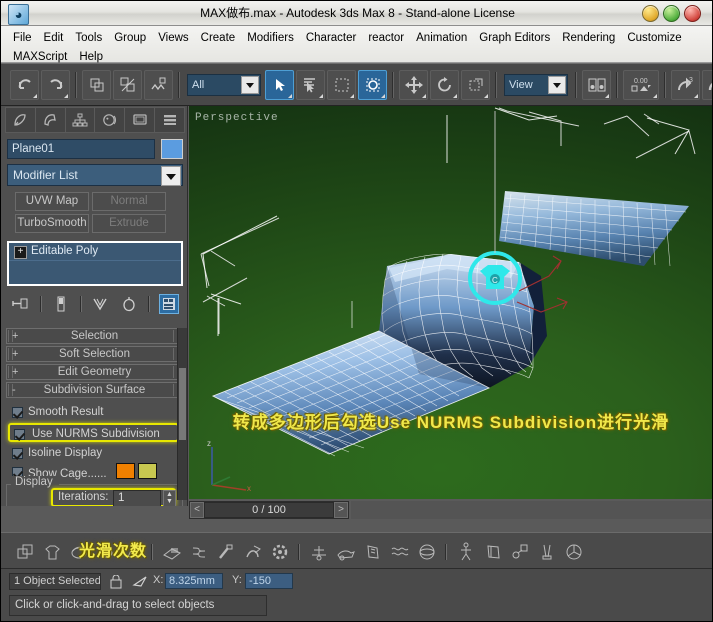 This screenshot has height=622, width=713. Describe the element at coordinates (94, 372) in the screenshot. I see `rollout-edit-geometry: + Edit Geometry` at that location.